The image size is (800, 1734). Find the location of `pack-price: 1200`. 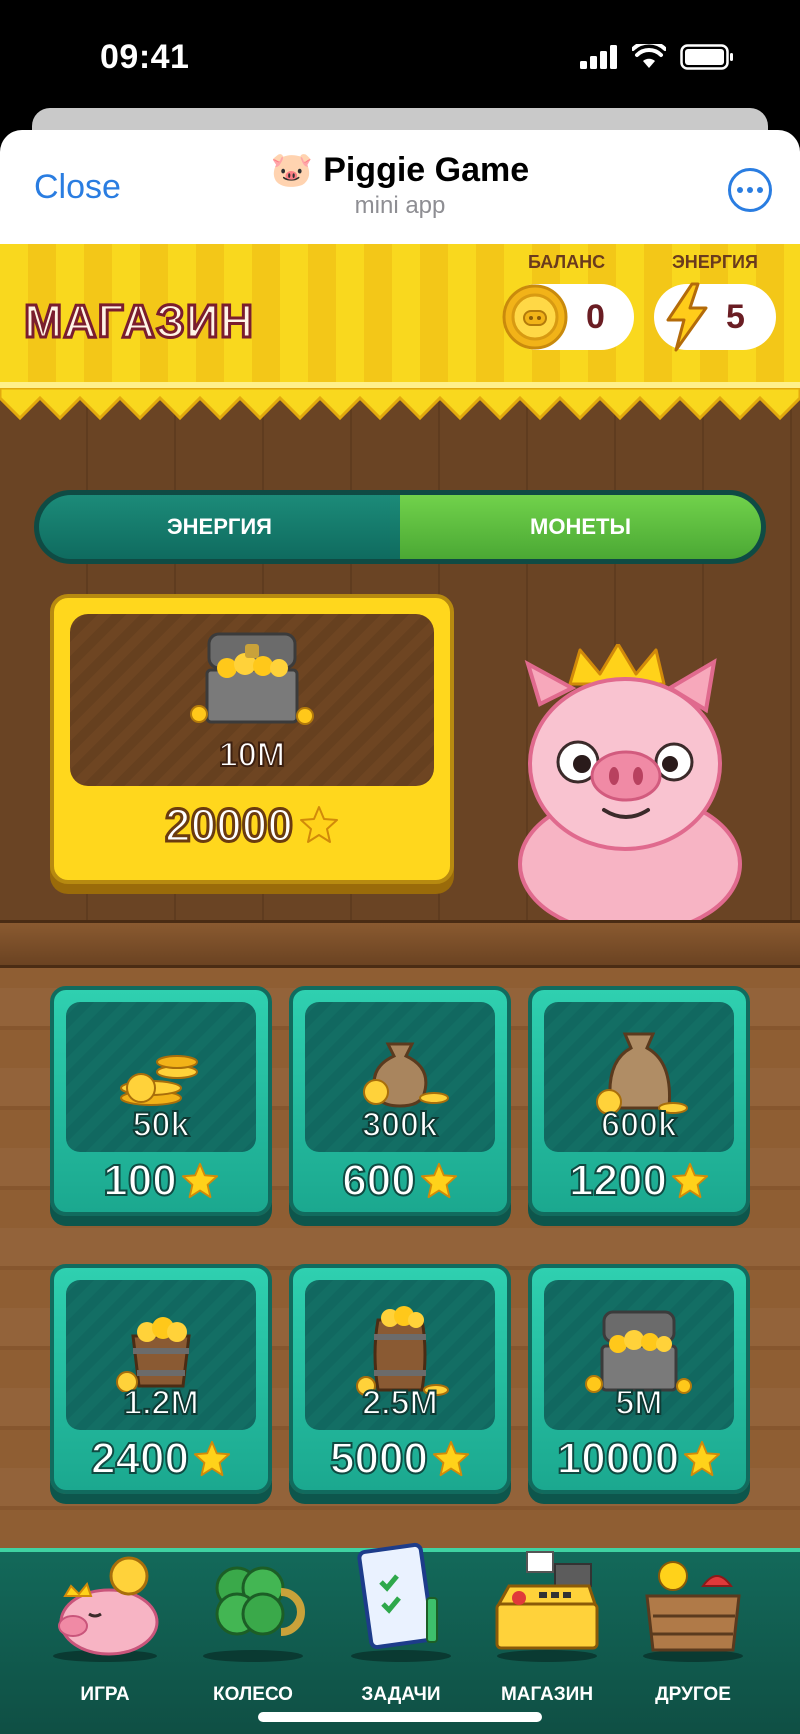

pack-price: 1200 is located at coordinates (639, 1180).